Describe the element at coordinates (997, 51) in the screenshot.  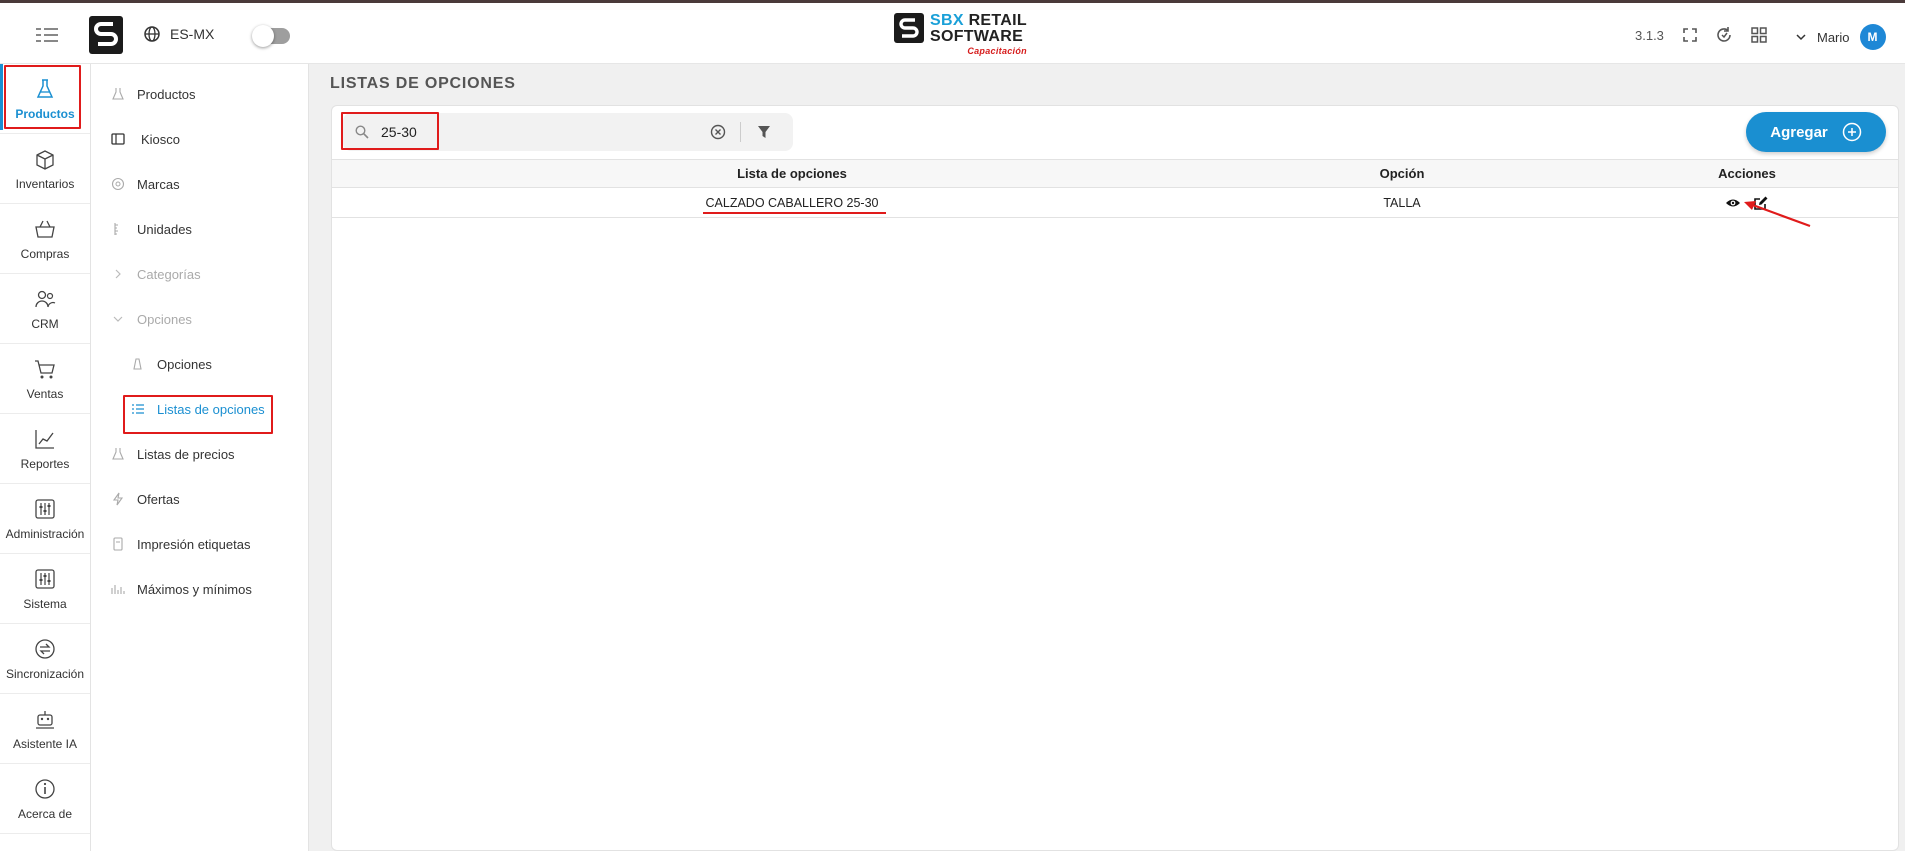
I see `brand-subtitle: Capacitación` at that location.